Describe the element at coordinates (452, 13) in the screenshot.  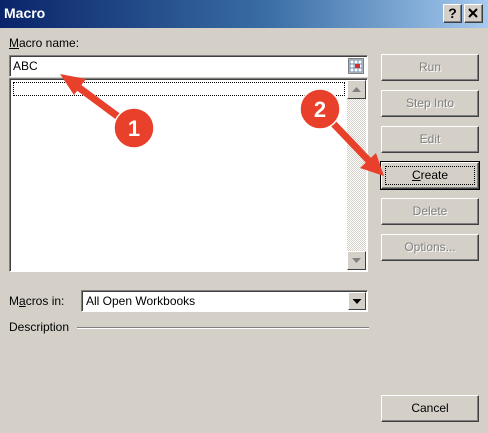
I see `help-button: ?` at that location.